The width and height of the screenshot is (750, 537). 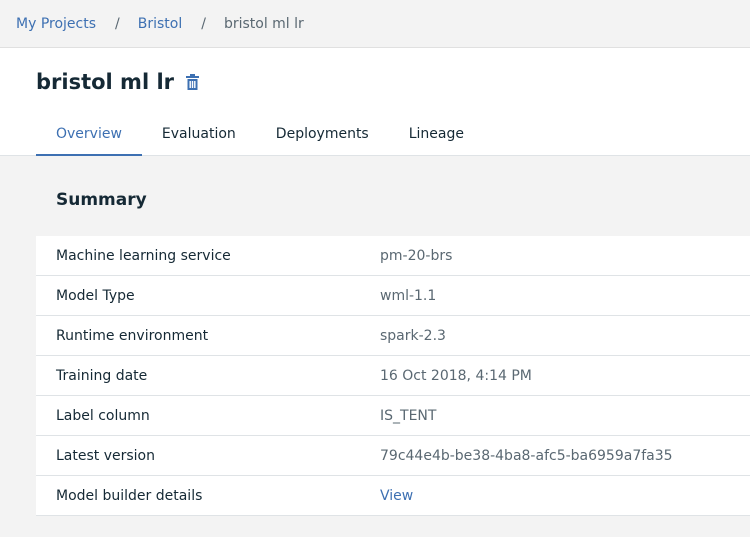 What do you see at coordinates (456, 375) in the screenshot?
I see `row-value: 16 Oct 2018, 4:14 PM` at bounding box center [456, 375].